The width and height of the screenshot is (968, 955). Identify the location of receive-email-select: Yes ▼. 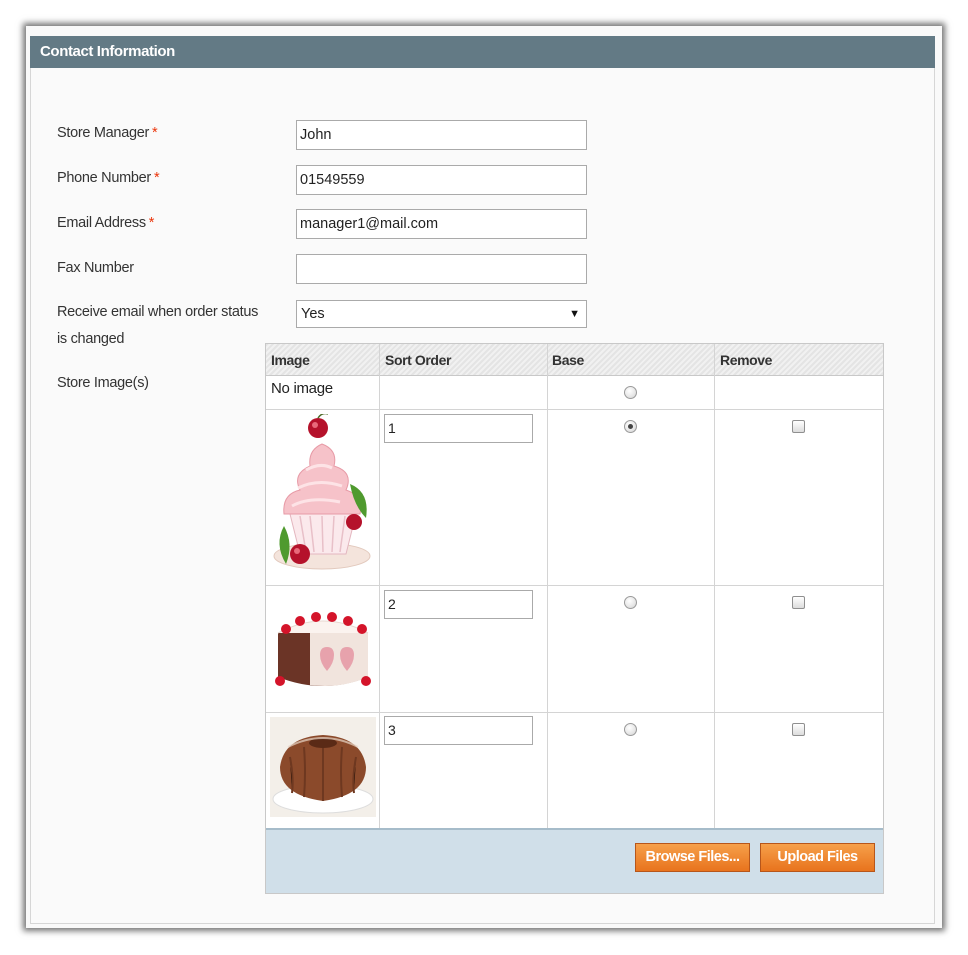
(441, 314).